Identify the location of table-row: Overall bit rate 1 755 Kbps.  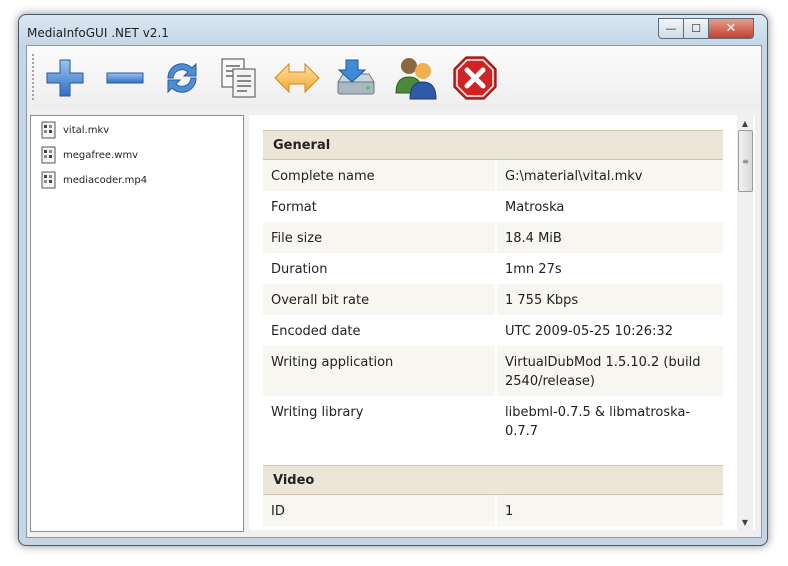
(493, 299).